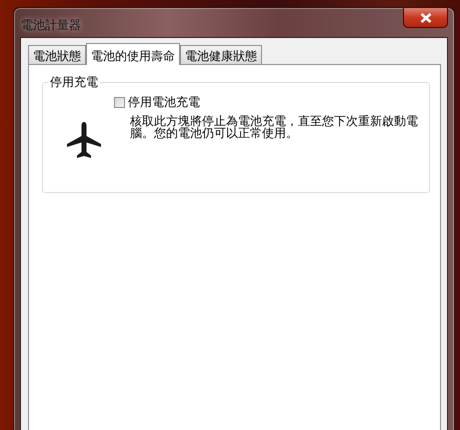 The image size is (460, 430). I want to click on window-title: 電池計量器, so click(51, 25).